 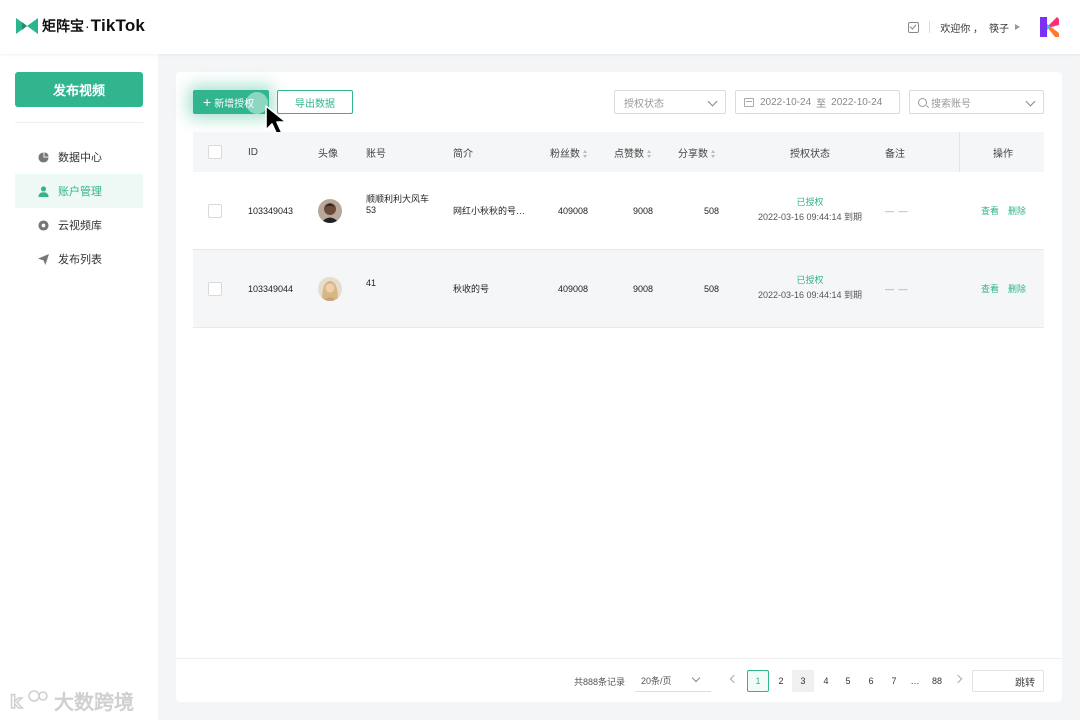 What do you see at coordinates (734, 679) in the screenshot?
I see `prev-page-icon` at bounding box center [734, 679].